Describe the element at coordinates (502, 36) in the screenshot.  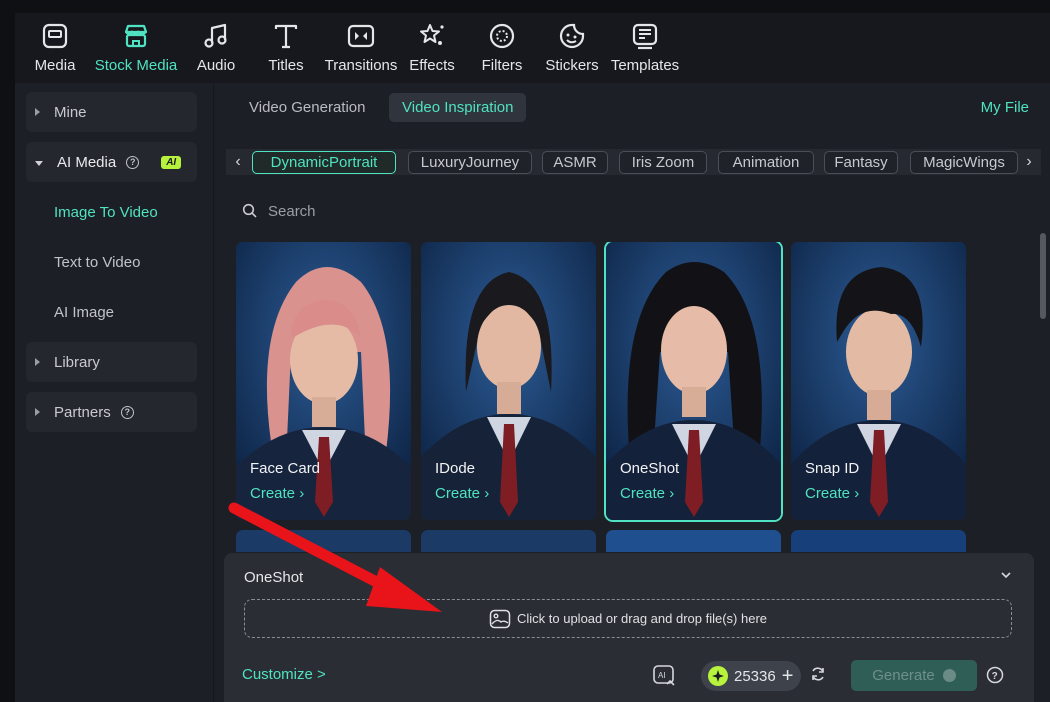
I see `filter-icon` at that location.